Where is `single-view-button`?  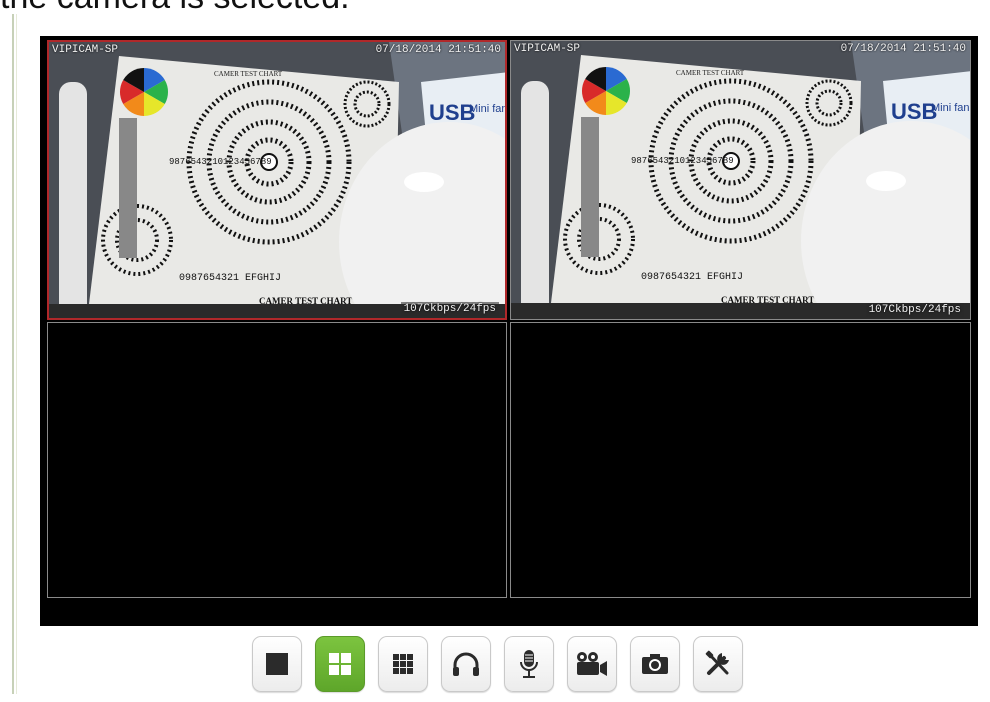 single-view-button is located at coordinates (277, 664).